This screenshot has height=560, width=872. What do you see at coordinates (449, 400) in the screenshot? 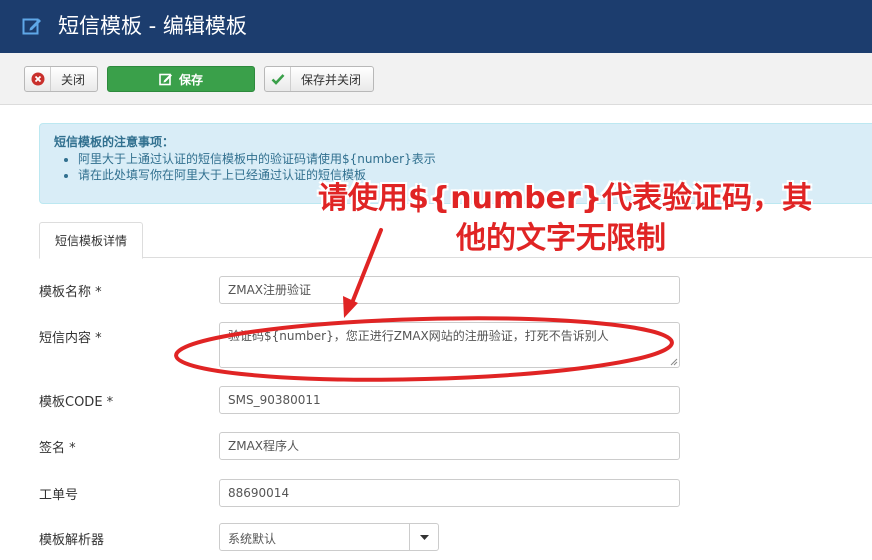
I see `template-code-input: SMS_90380011` at bounding box center [449, 400].